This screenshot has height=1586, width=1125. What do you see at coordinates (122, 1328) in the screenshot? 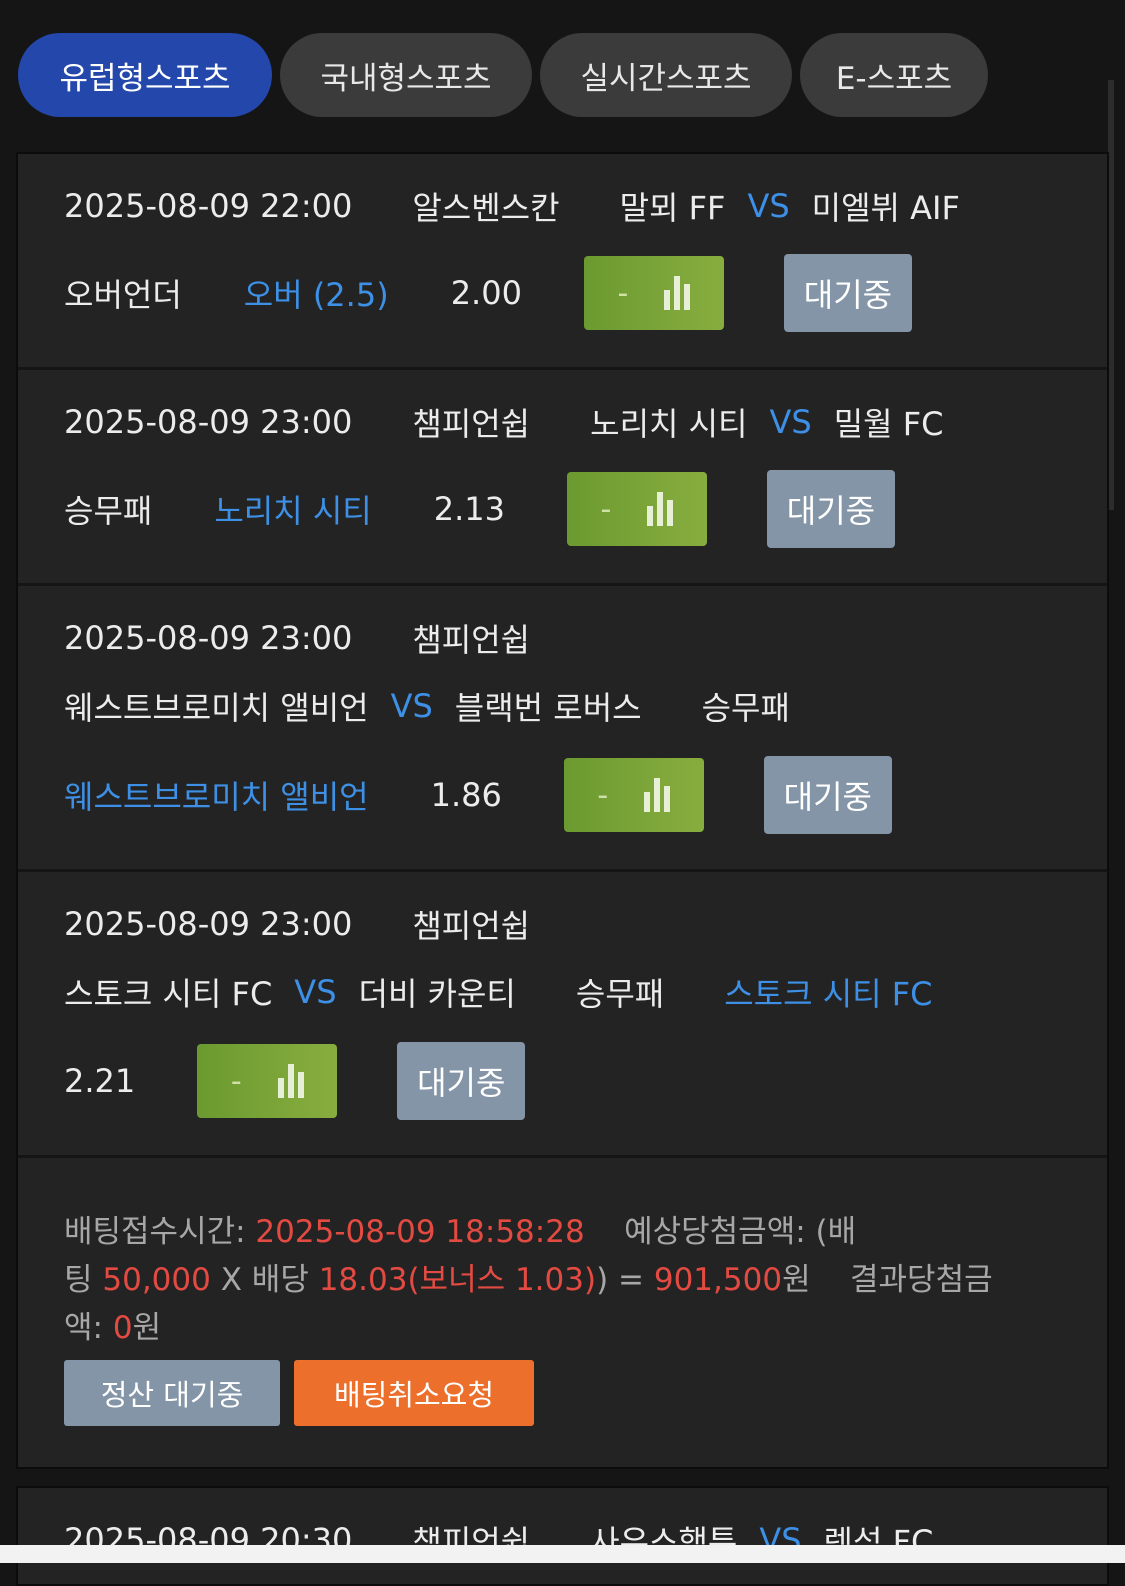
I see `result-amount: 0` at bounding box center [122, 1328].